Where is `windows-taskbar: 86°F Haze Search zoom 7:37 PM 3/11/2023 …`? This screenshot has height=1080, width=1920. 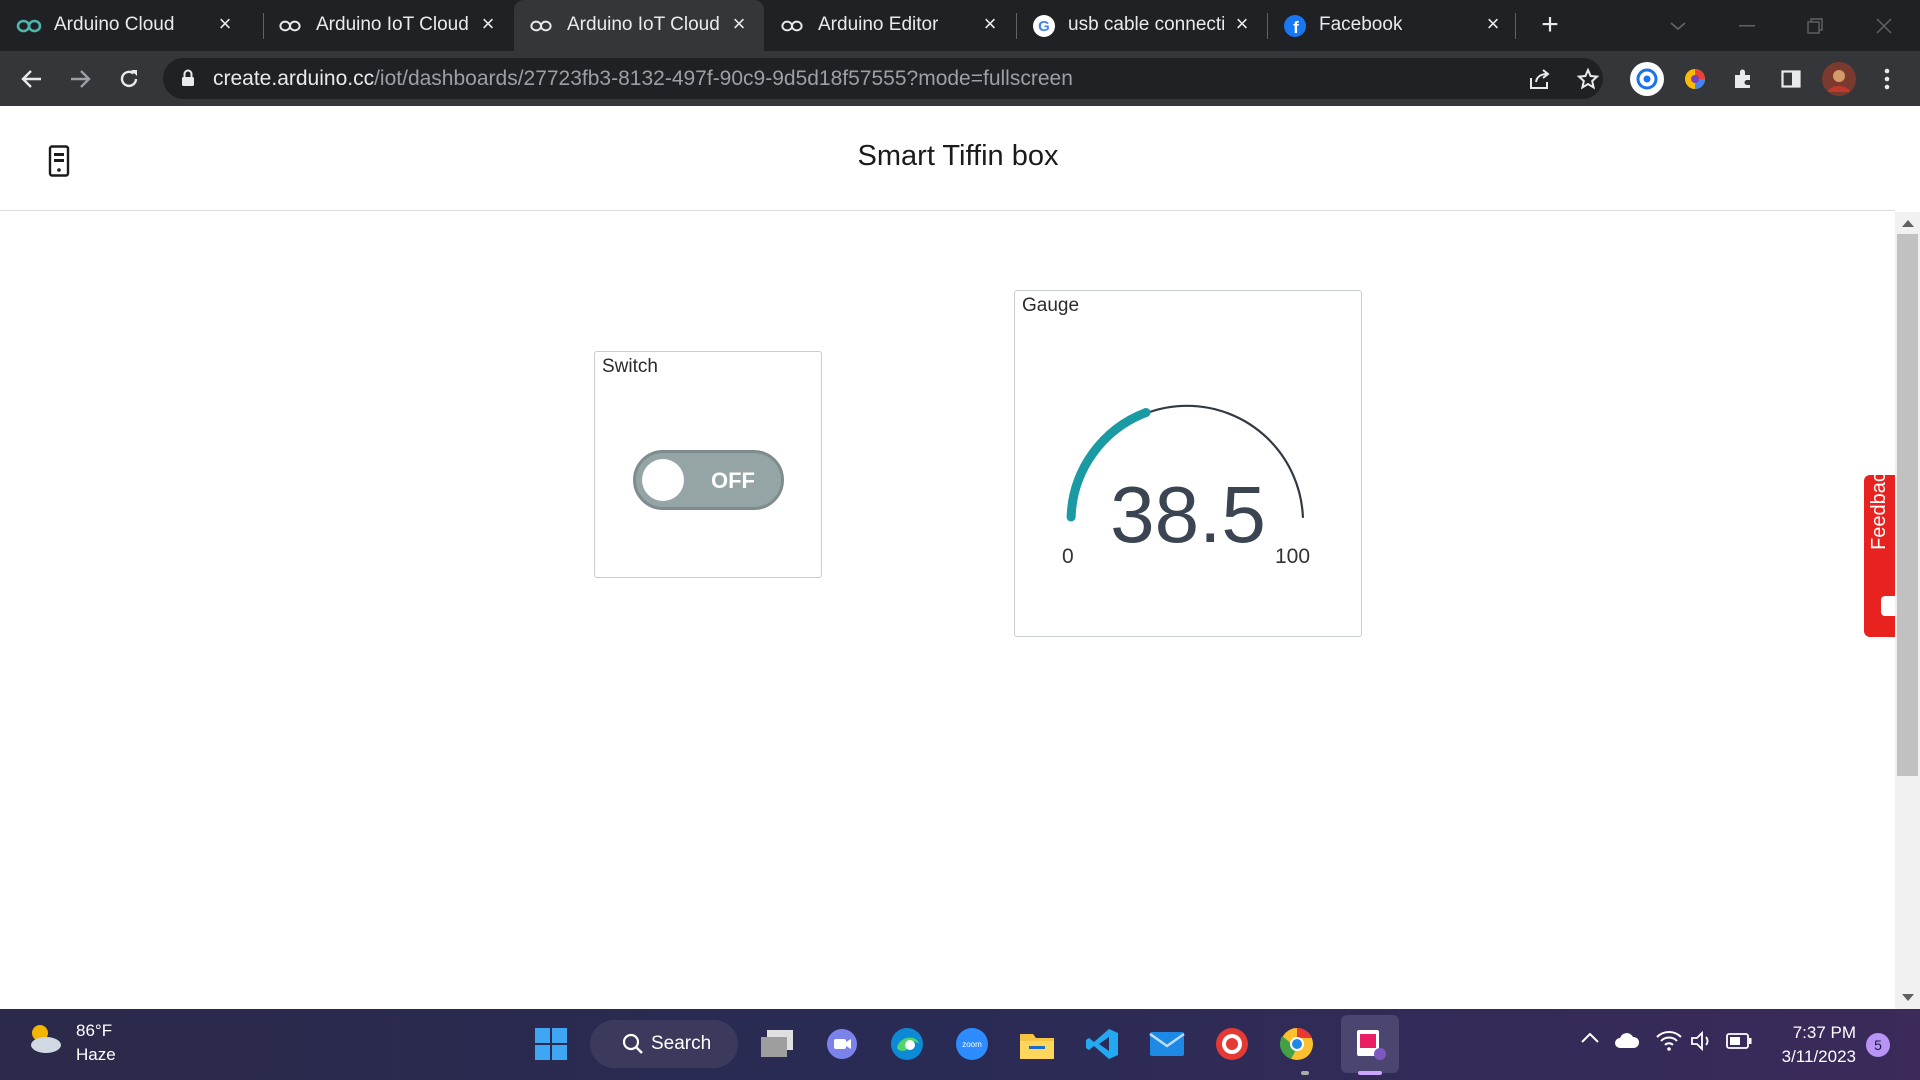 windows-taskbar: 86°F Haze Search zoom 7:37 PM 3/11/2023 … is located at coordinates (960, 1044).